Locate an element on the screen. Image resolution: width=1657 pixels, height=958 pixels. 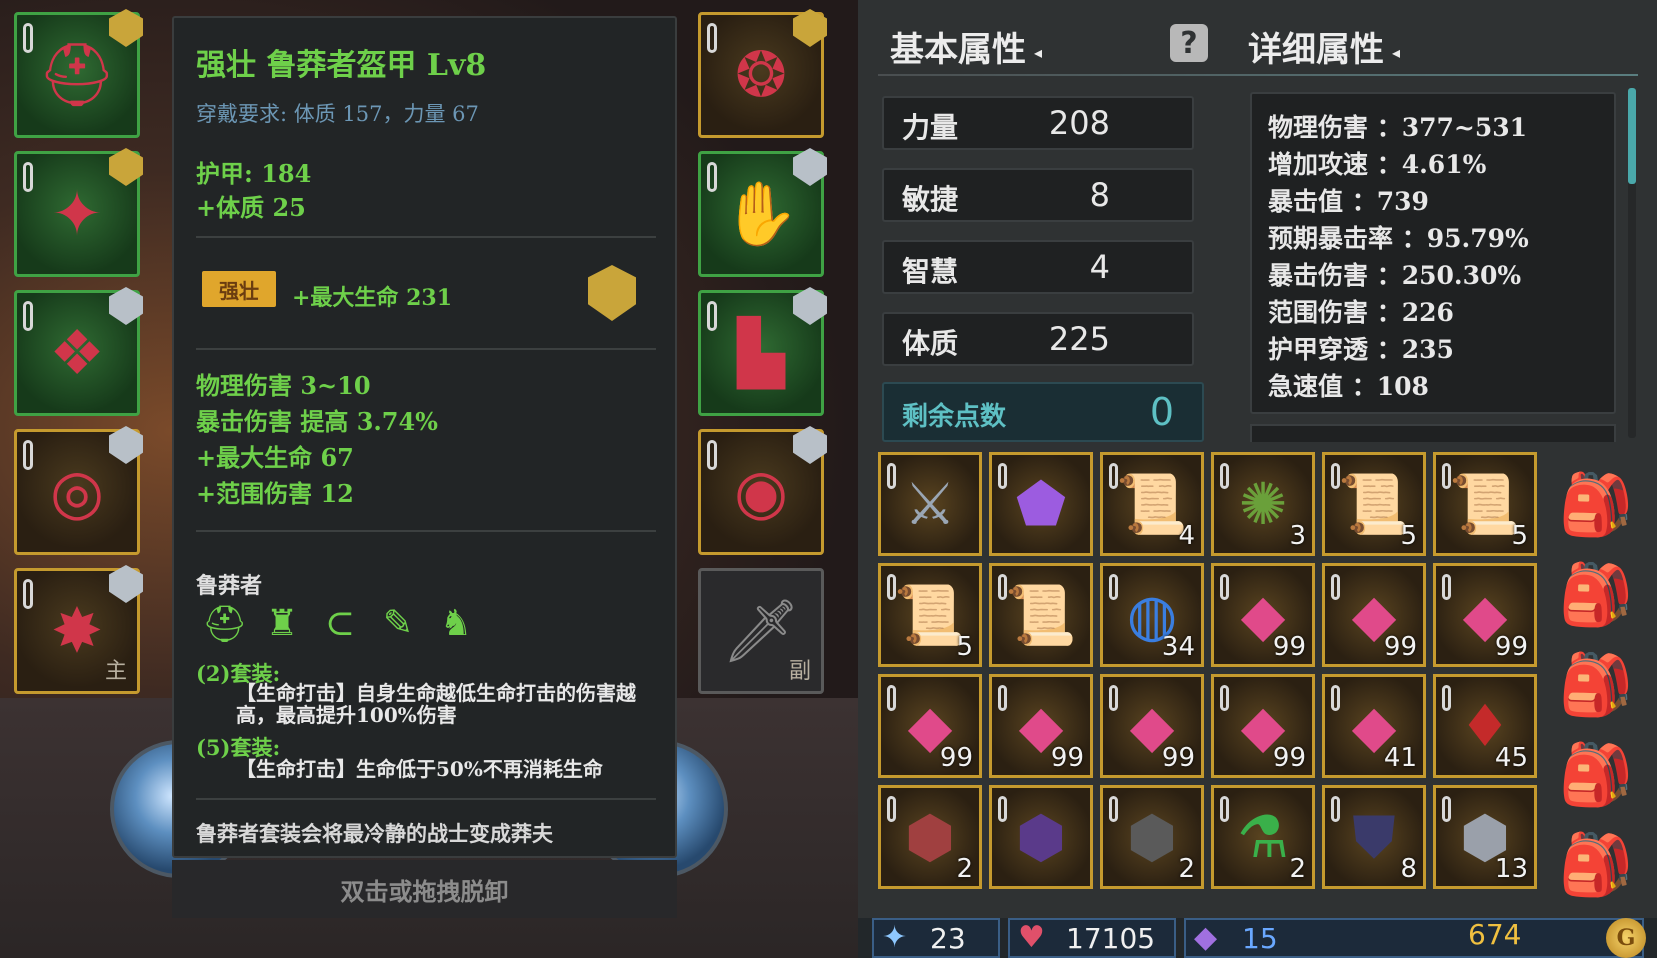
heart-shield-icon: ♥ is located at coordinates (1031, 937).